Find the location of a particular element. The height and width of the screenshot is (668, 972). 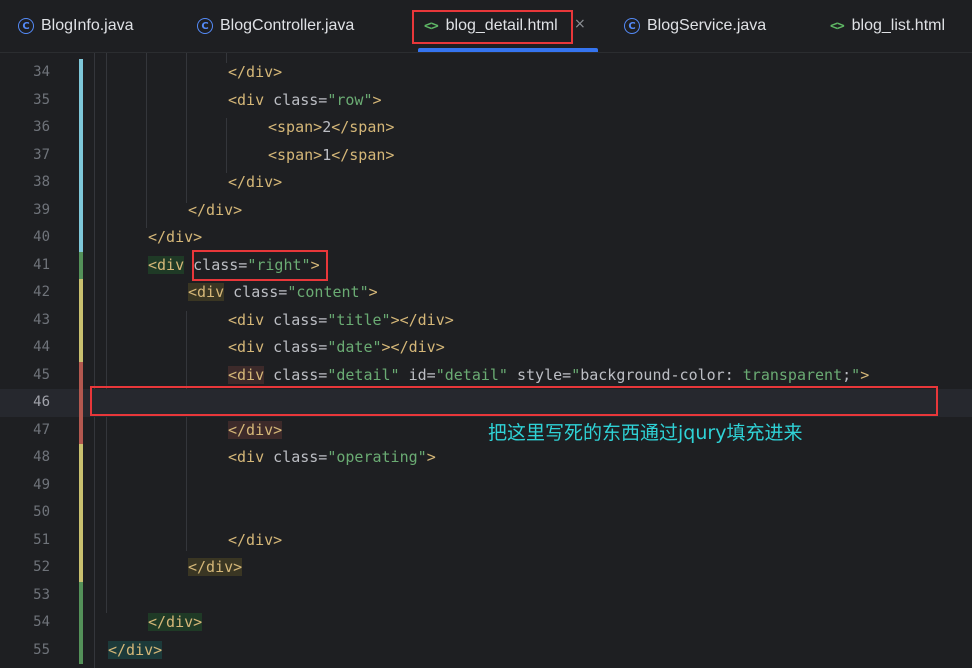

tab-bloginfo-java: C BlogInfo.java is located at coordinates (76, 26).